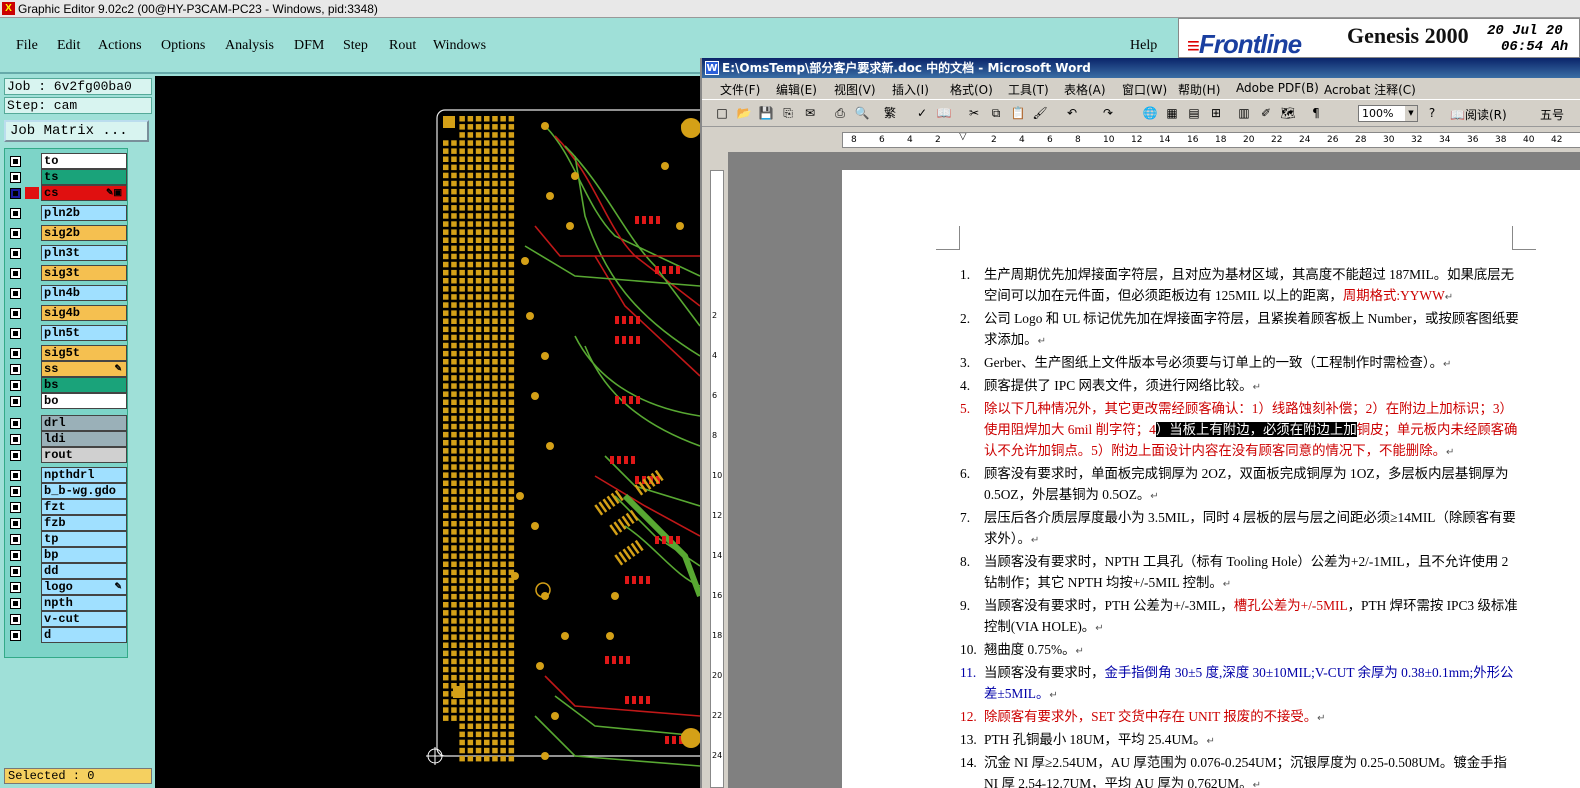  What do you see at coordinates (67, 475) in the screenshot?
I see `layer-row-npthdrl: npthdrl` at bounding box center [67, 475].